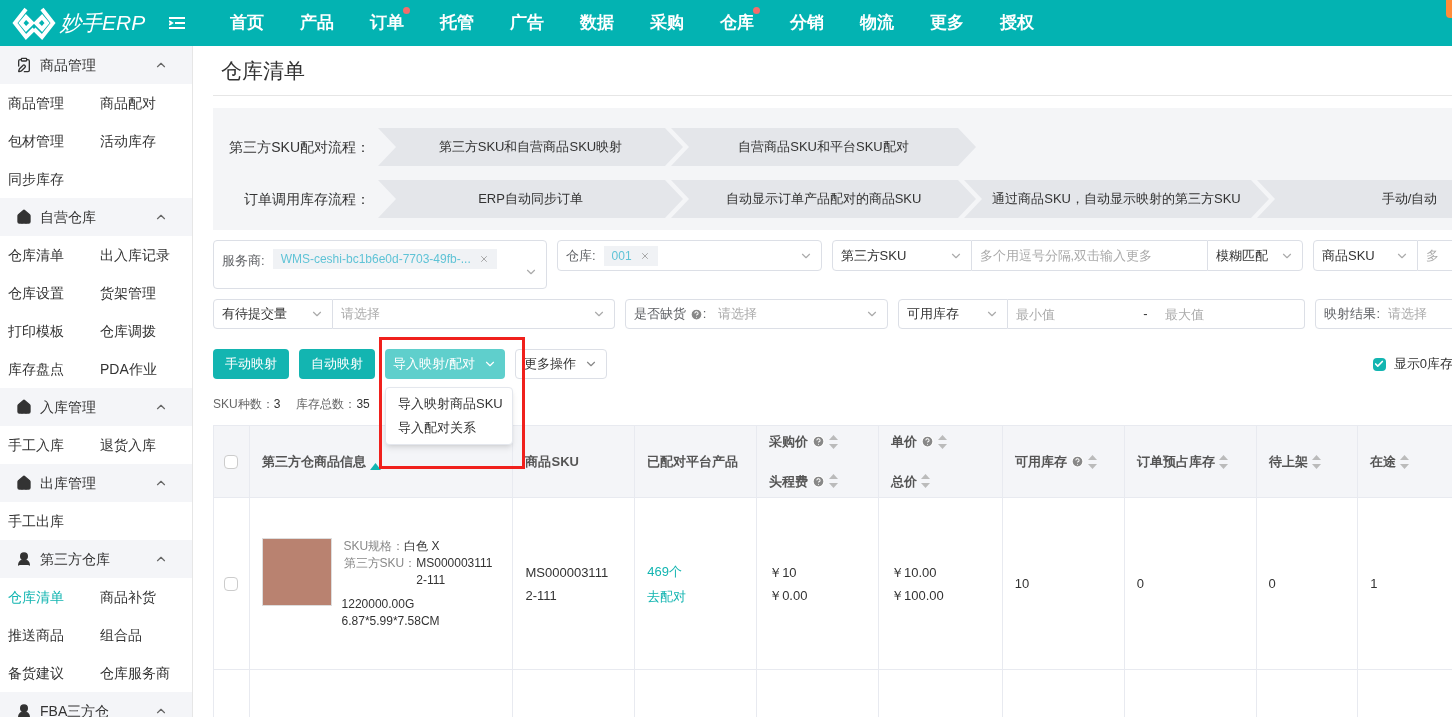 Image resolution: width=1452 pixels, height=717 pixels. Describe the element at coordinates (54, 141) in the screenshot. I see `sidebar-item: 包材管理` at that location.